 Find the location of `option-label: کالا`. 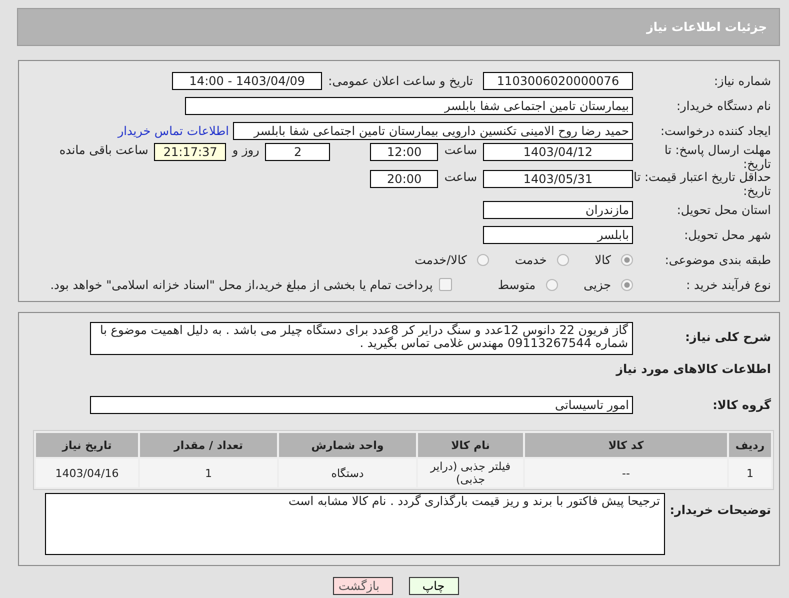

option-label: کالا is located at coordinates (602, 259).